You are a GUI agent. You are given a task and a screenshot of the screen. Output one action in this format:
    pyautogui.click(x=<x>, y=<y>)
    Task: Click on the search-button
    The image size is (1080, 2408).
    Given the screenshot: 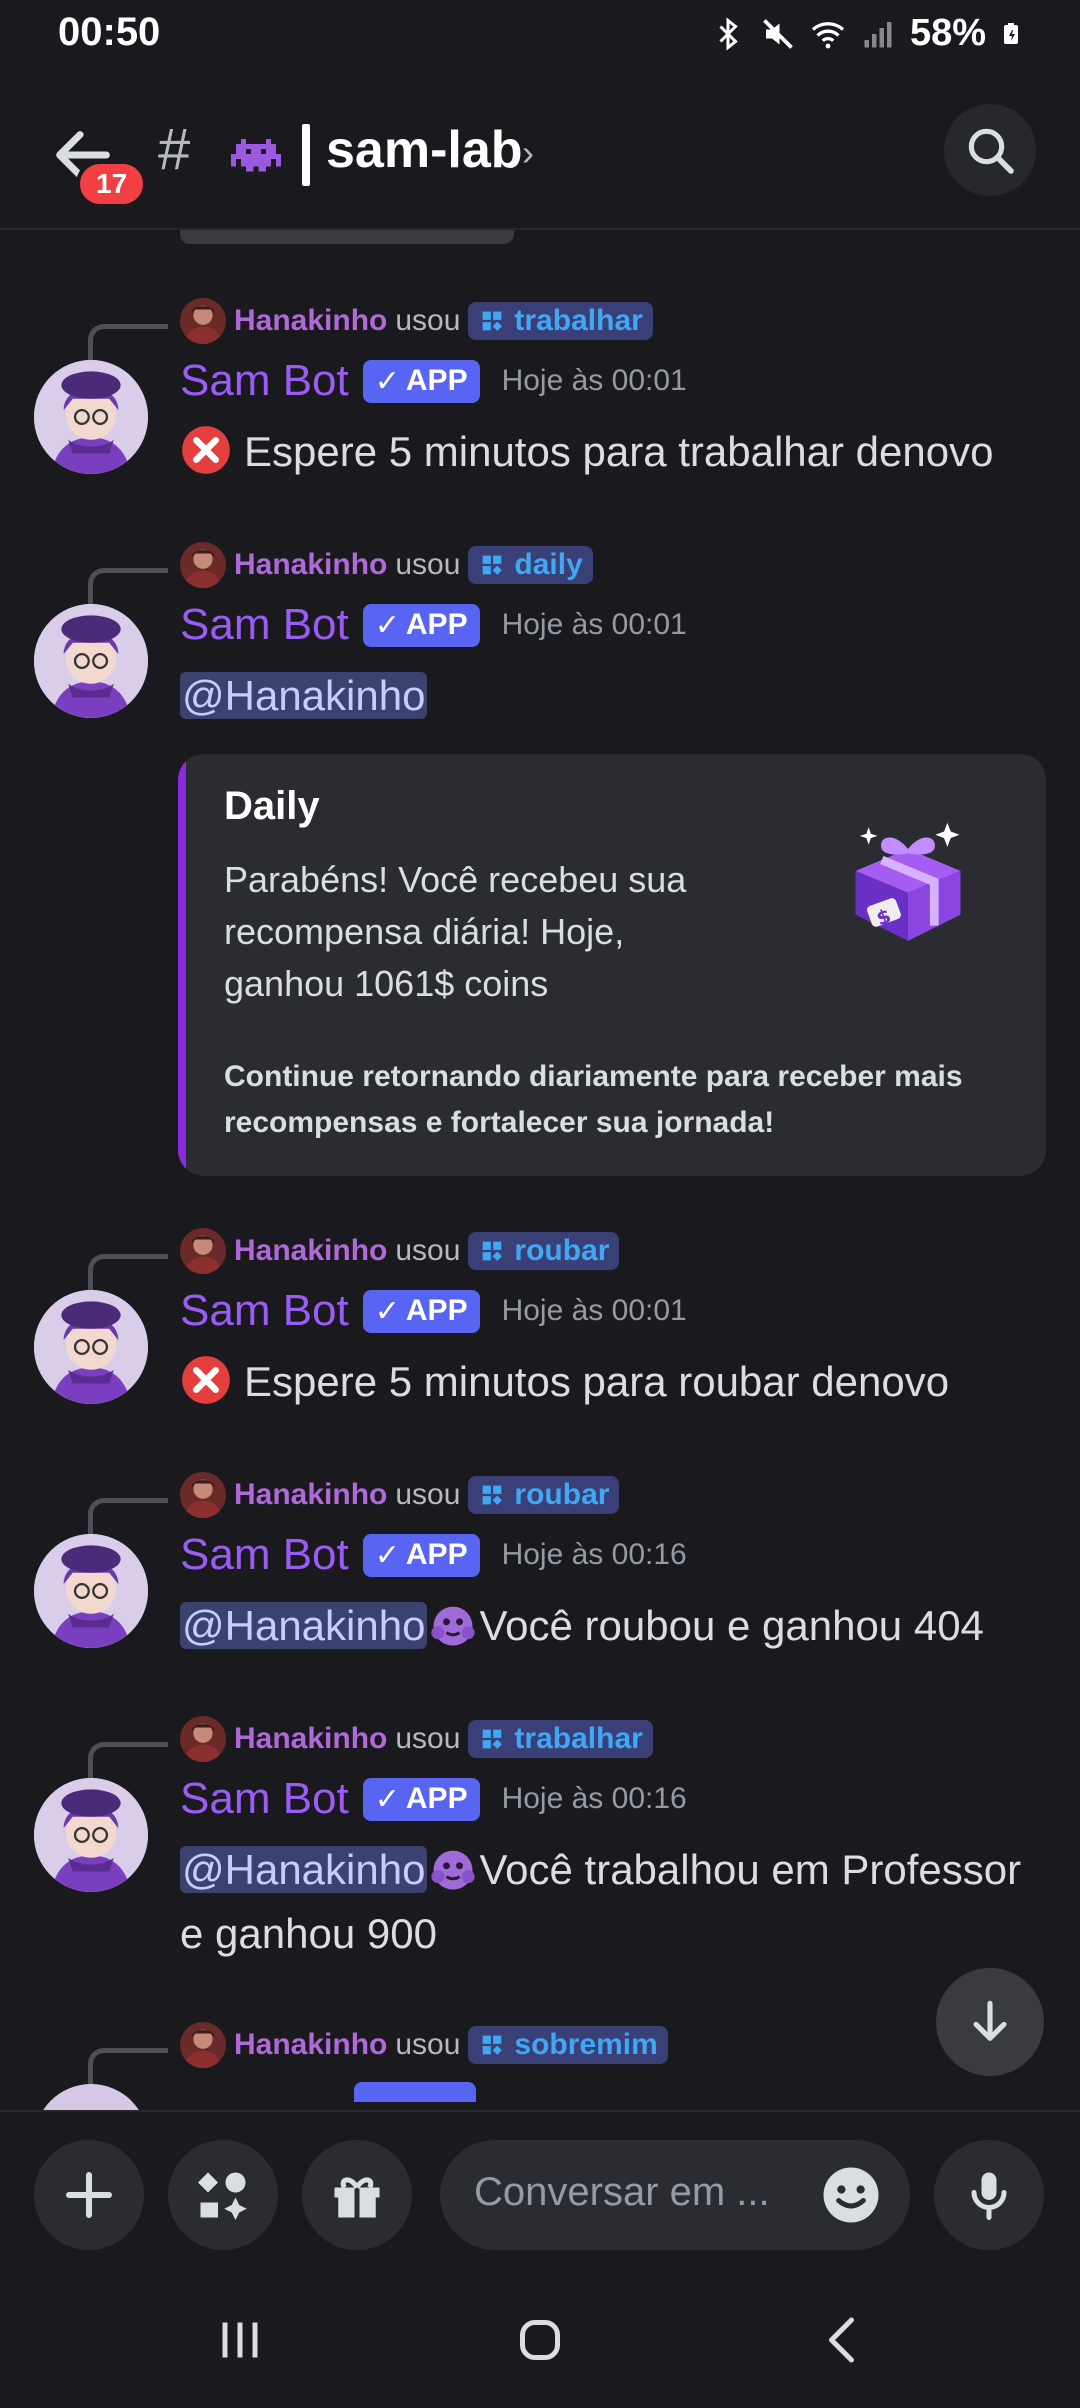 What is the action you would take?
    pyautogui.click(x=990, y=150)
    